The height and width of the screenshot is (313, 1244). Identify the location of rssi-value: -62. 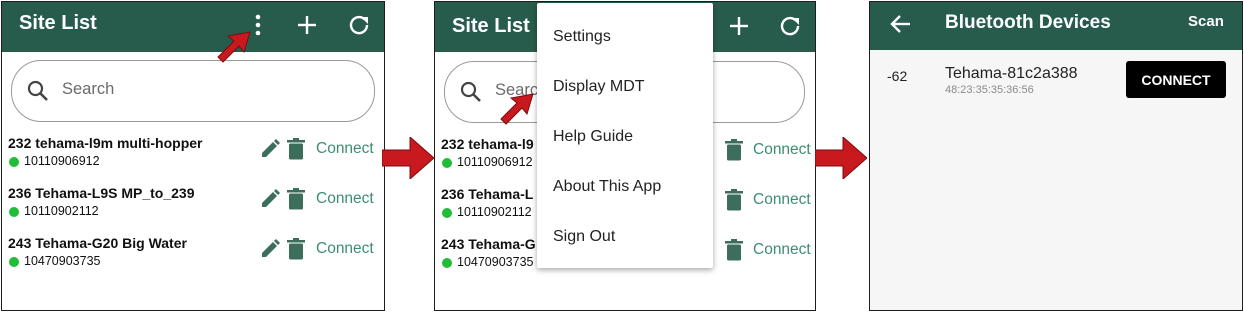
(897, 76).